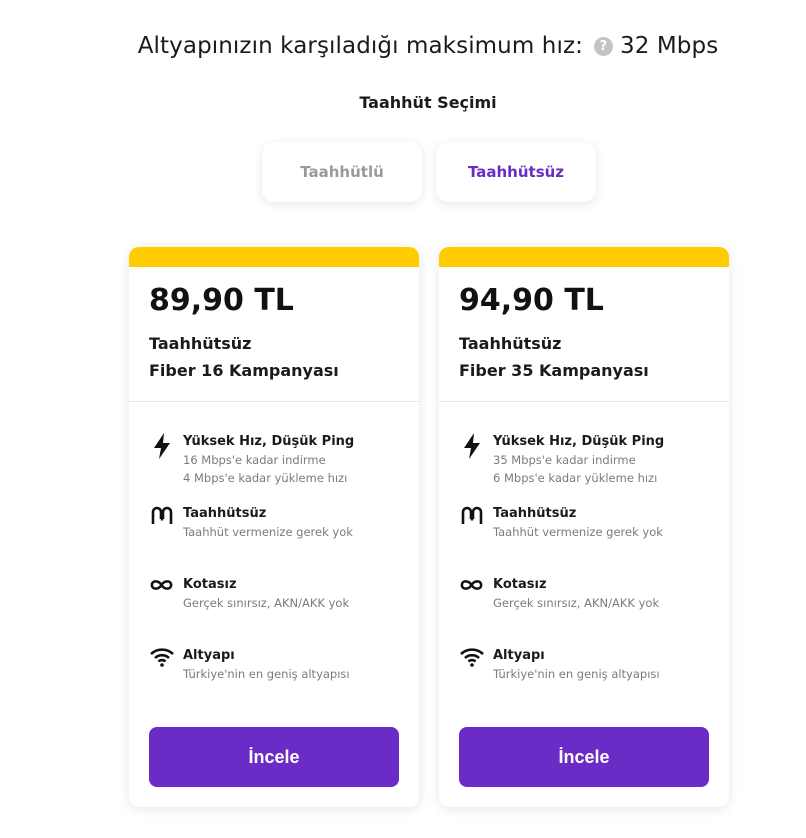 Image resolution: width=806 pixels, height=838 pixels. Describe the element at coordinates (428, 102) in the screenshot. I see `commitment-title: Taahhüt Seçimi` at that location.